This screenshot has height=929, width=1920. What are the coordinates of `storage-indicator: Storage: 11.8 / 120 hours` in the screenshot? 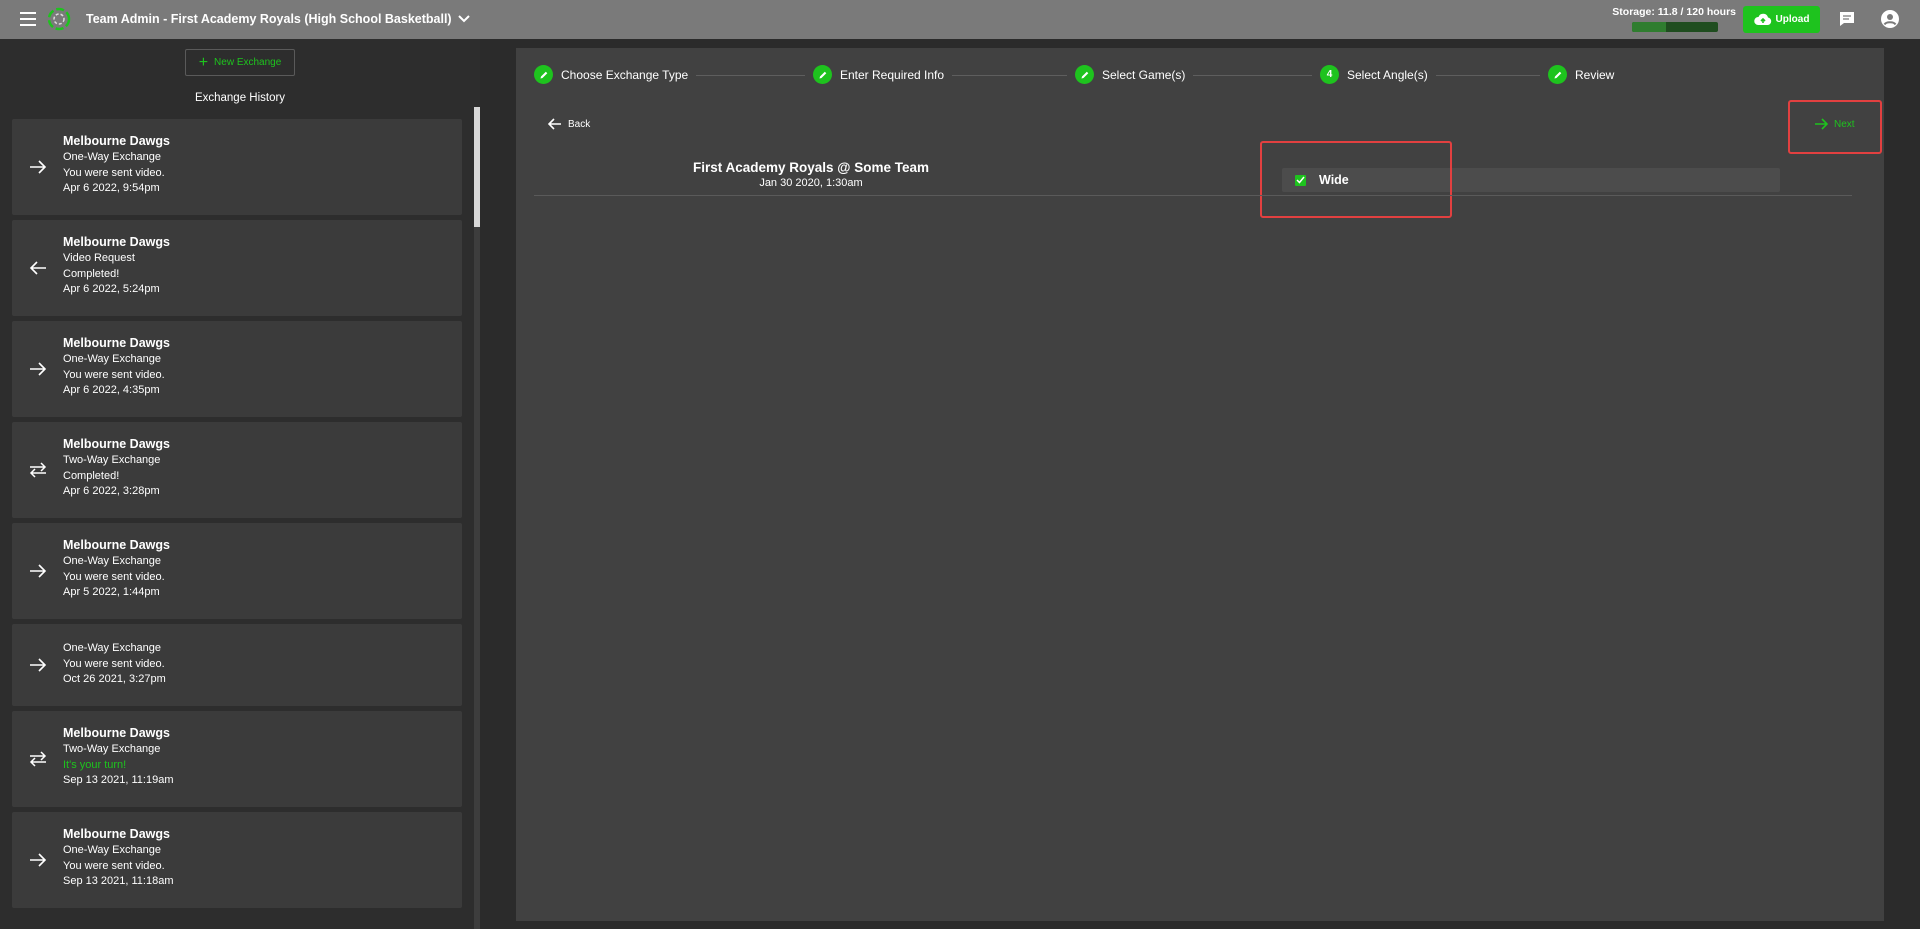 It's located at (1674, 19).